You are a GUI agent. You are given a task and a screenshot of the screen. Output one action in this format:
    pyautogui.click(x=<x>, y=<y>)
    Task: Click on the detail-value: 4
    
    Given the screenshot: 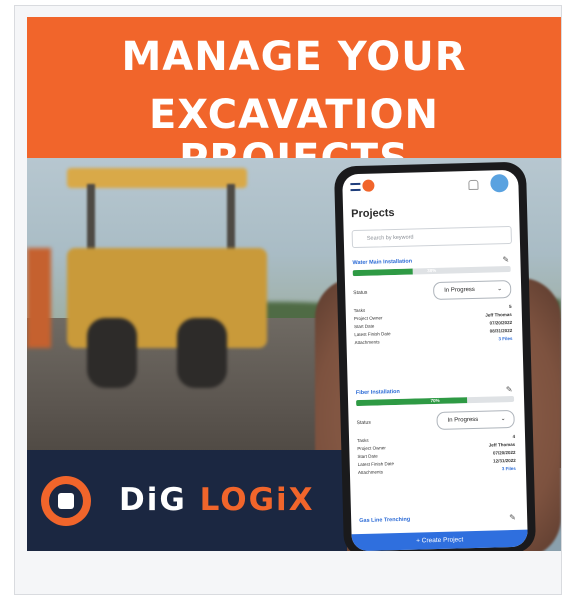 What is the action you would take?
    pyautogui.click(x=514, y=436)
    